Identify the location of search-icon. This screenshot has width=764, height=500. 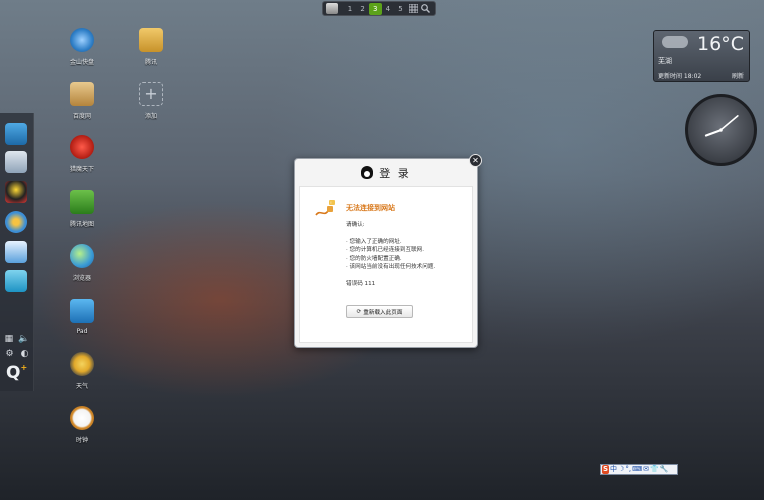
(425, 9).